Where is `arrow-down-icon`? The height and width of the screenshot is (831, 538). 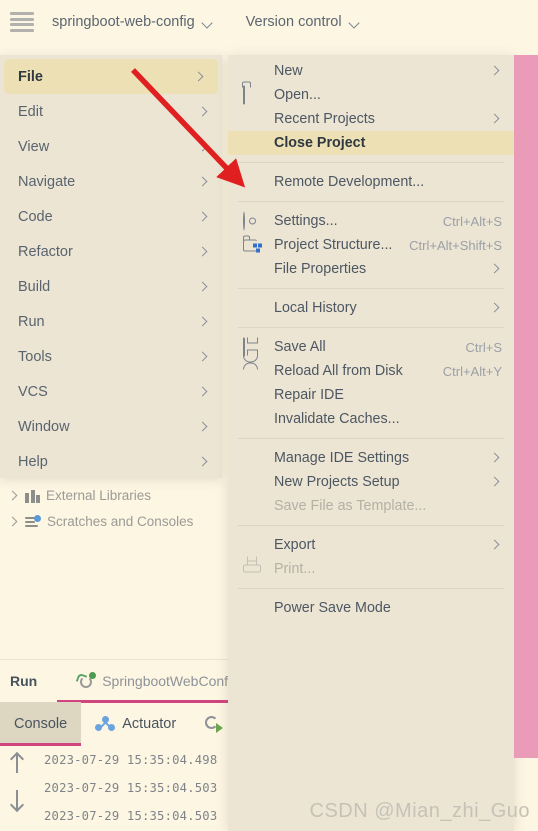 arrow-down-icon is located at coordinates (17, 800).